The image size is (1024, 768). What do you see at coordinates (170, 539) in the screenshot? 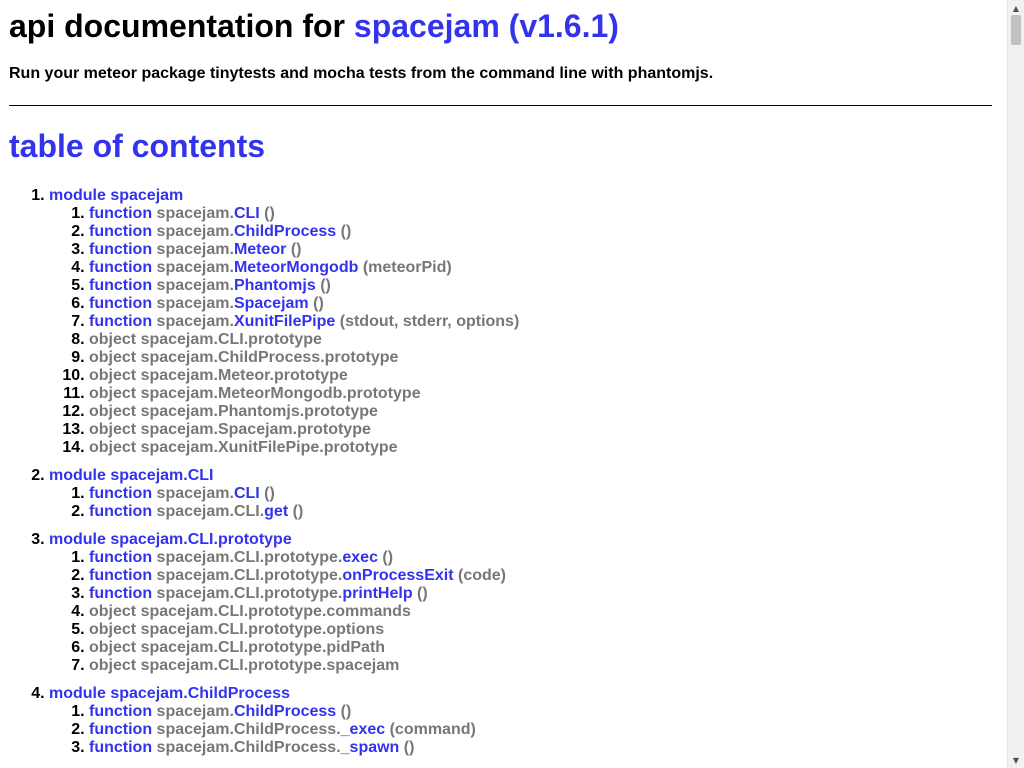
I see `module-link: module spacejam.CLI.prototype` at bounding box center [170, 539].